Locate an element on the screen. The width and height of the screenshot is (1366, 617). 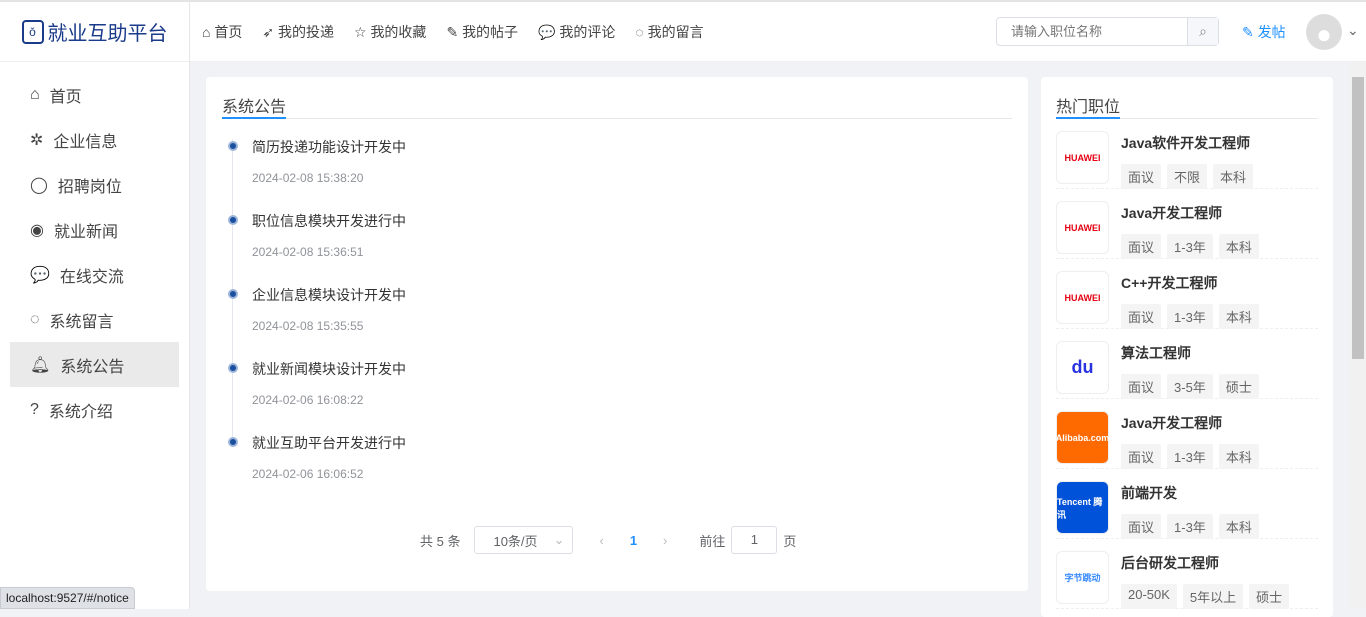
notice-item: 就业新闻模块设计开发中 2024-02-06 16:08:22 is located at coordinates (620, 388).